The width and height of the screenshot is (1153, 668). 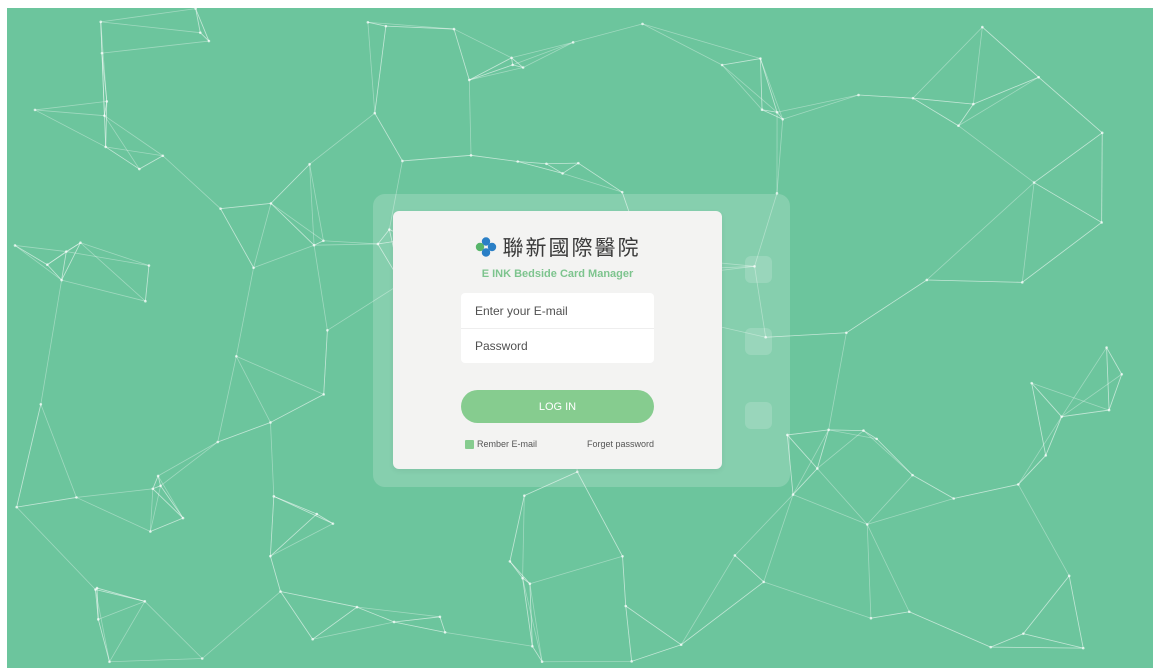 I want to click on email-field, so click(x=557, y=310).